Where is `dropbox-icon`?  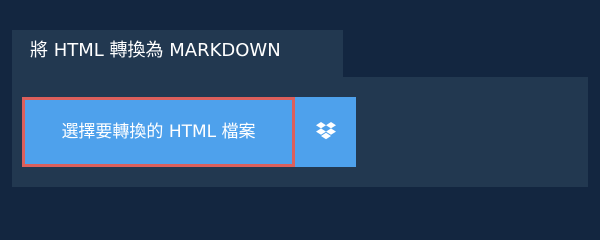
dropbox-icon is located at coordinates (326, 132).